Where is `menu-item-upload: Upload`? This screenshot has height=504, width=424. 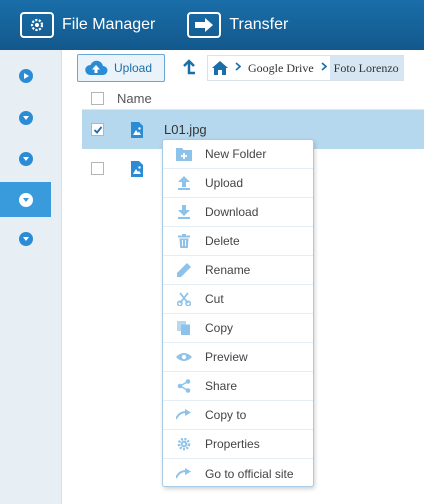
menu-item-upload: Upload is located at coordinates (238, 183).